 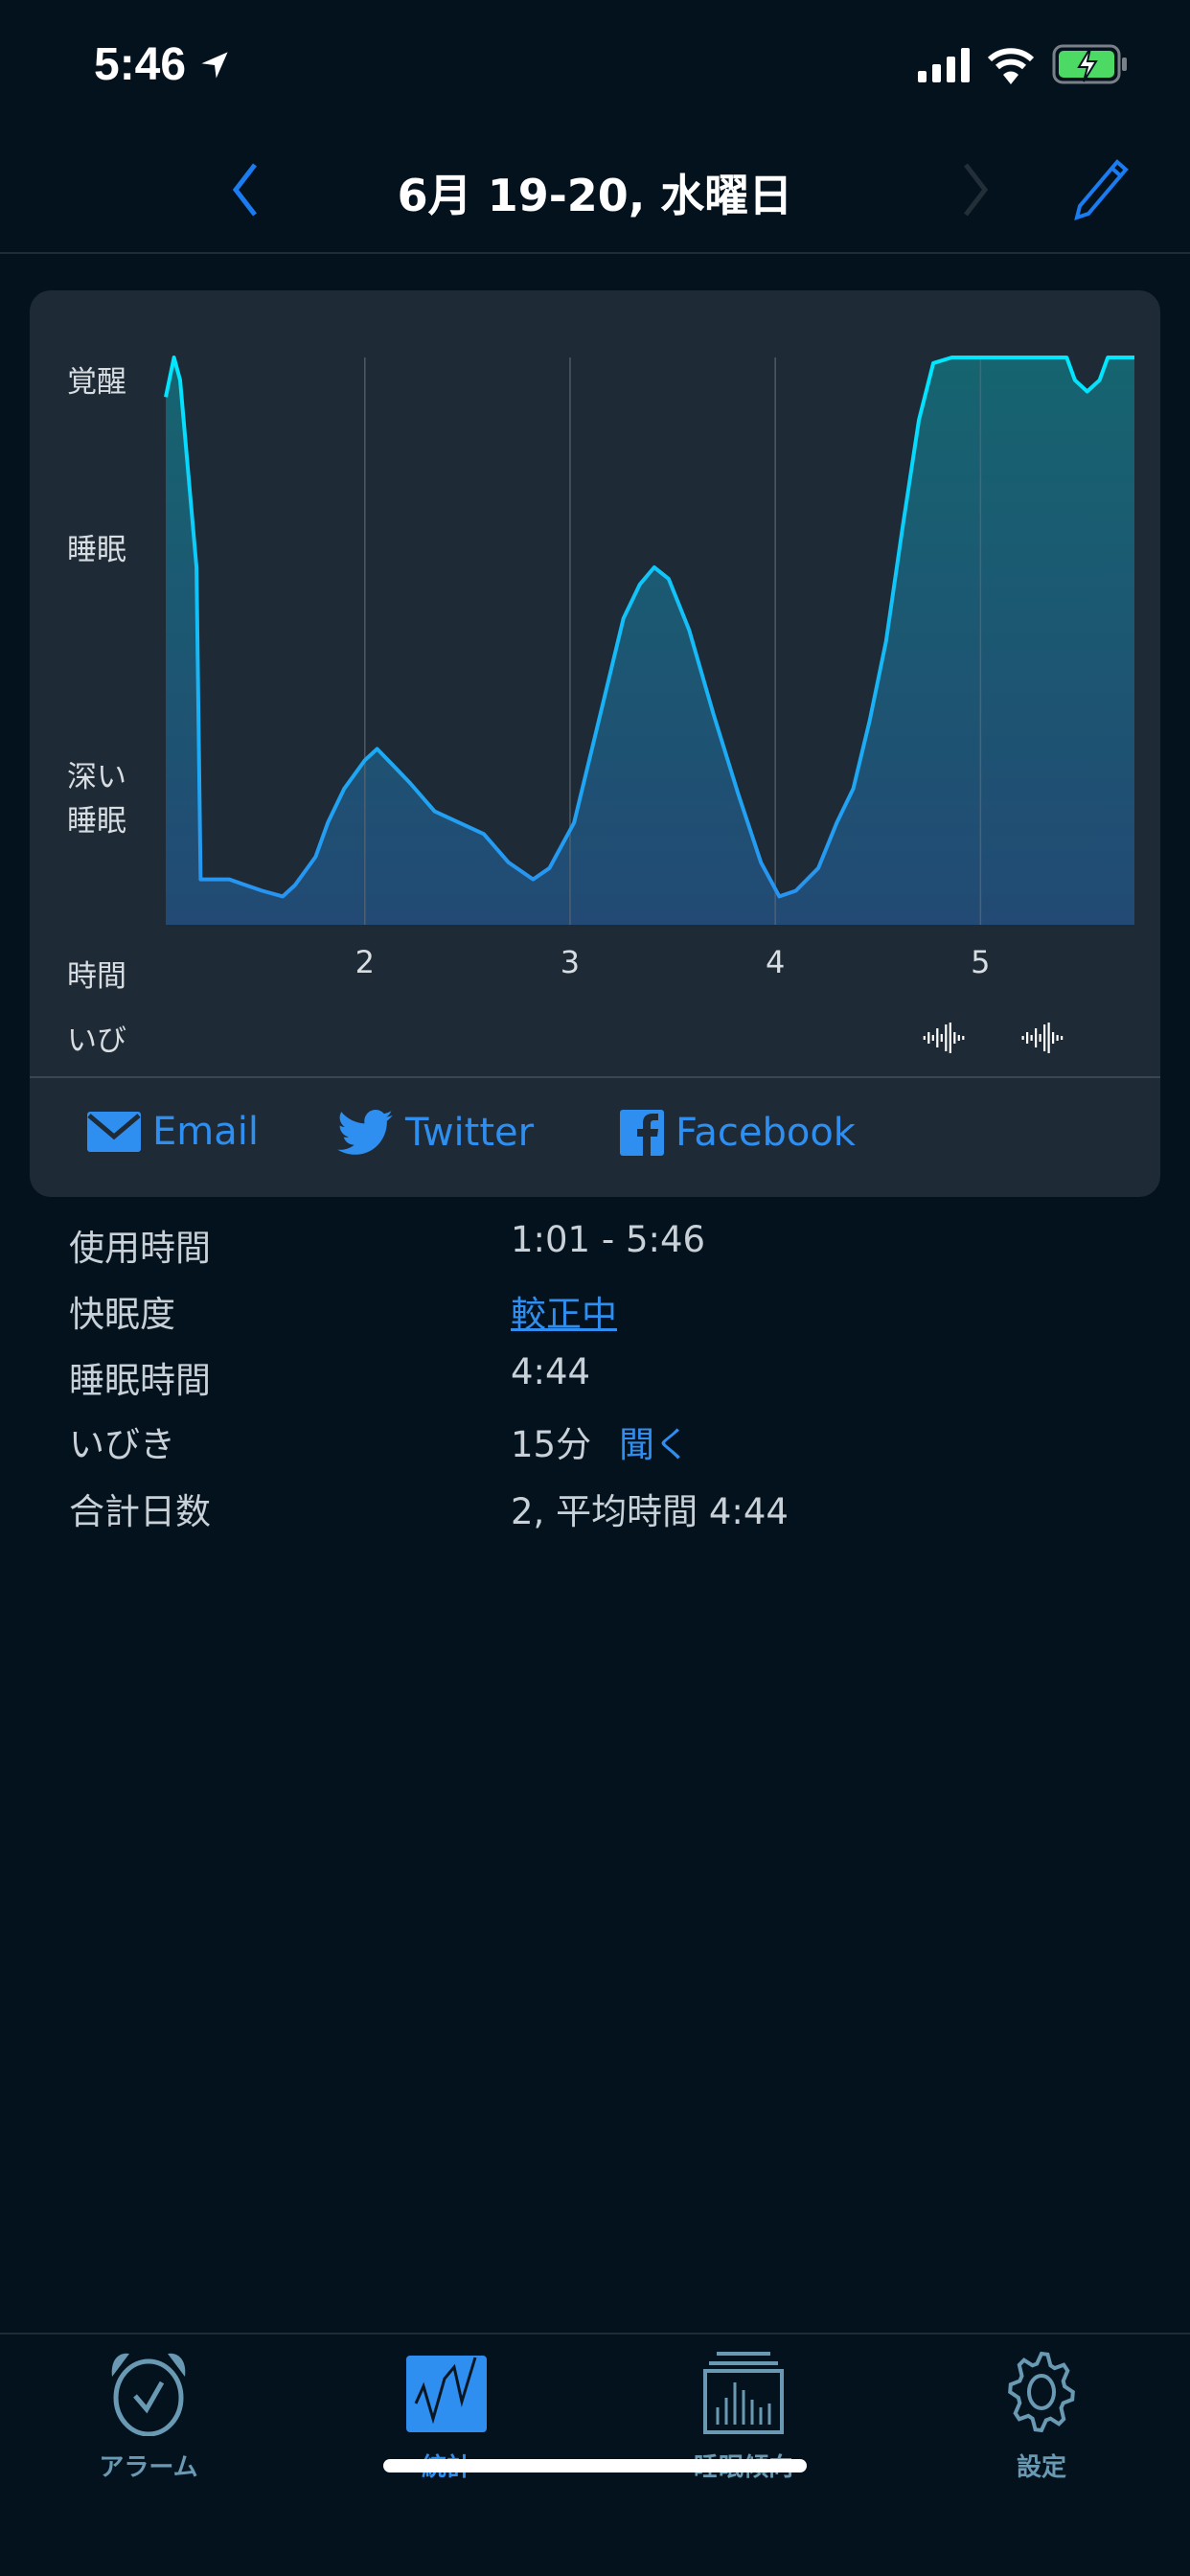 I want to click on page-title: 6月 19-20, 水曜日, so click(x=595, y=195).